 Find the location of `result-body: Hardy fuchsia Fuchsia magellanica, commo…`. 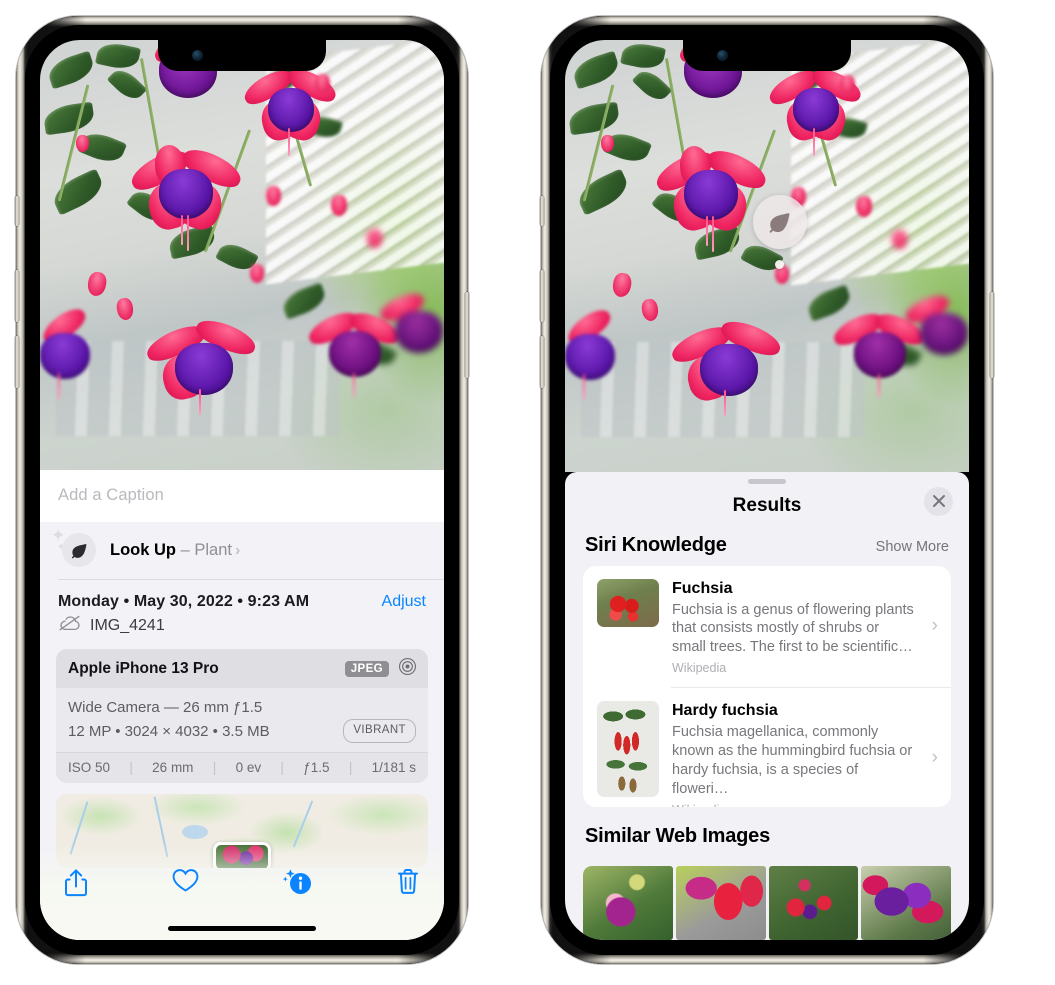

result-body: Hardy fuchsia Fuchsia magellanica, commo… is located at coordinates (805, 754).